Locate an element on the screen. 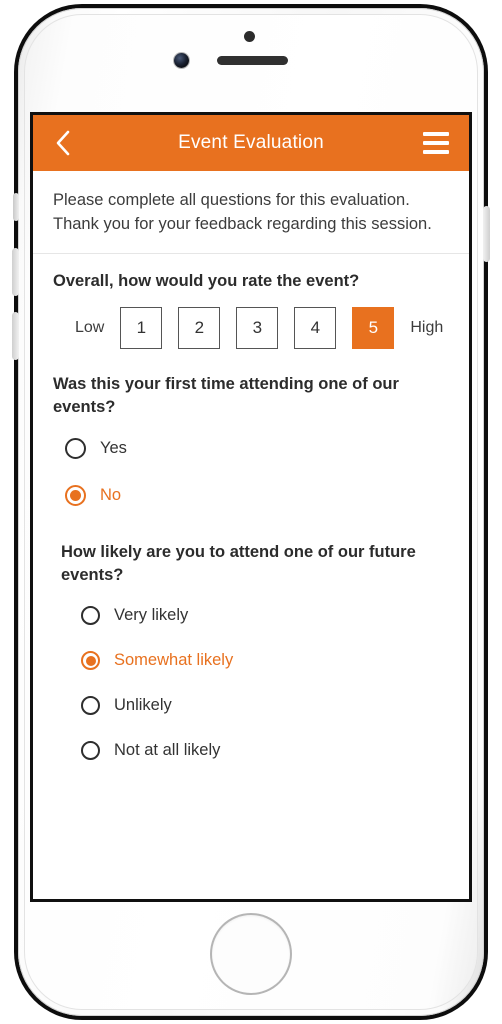  radio-option-somewhat-likely: Somewhat likely is located at coordinates (259, 660).